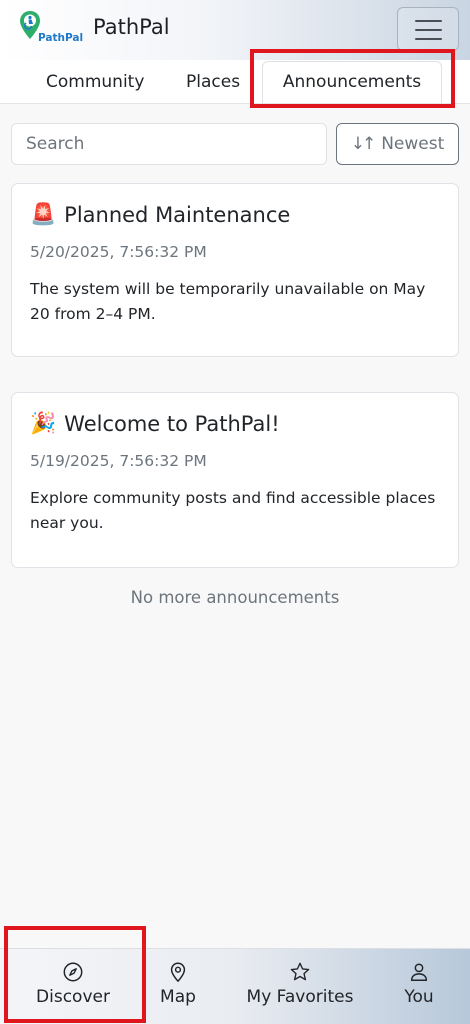 The height and width of the screenshot is (1024, 470). What do you see at coordinates (118, 252) in the screenshot?
I see `announcement-date: 5/20/2025, 7:56:32 PM` at bounding box center [118, 252].